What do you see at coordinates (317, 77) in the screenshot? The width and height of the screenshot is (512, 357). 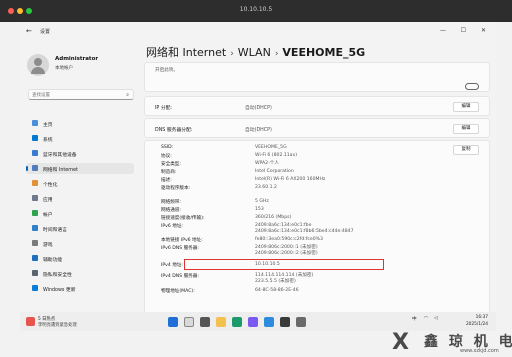 I see `metered-card: 开启此项。` at bounding box center [317, 77].